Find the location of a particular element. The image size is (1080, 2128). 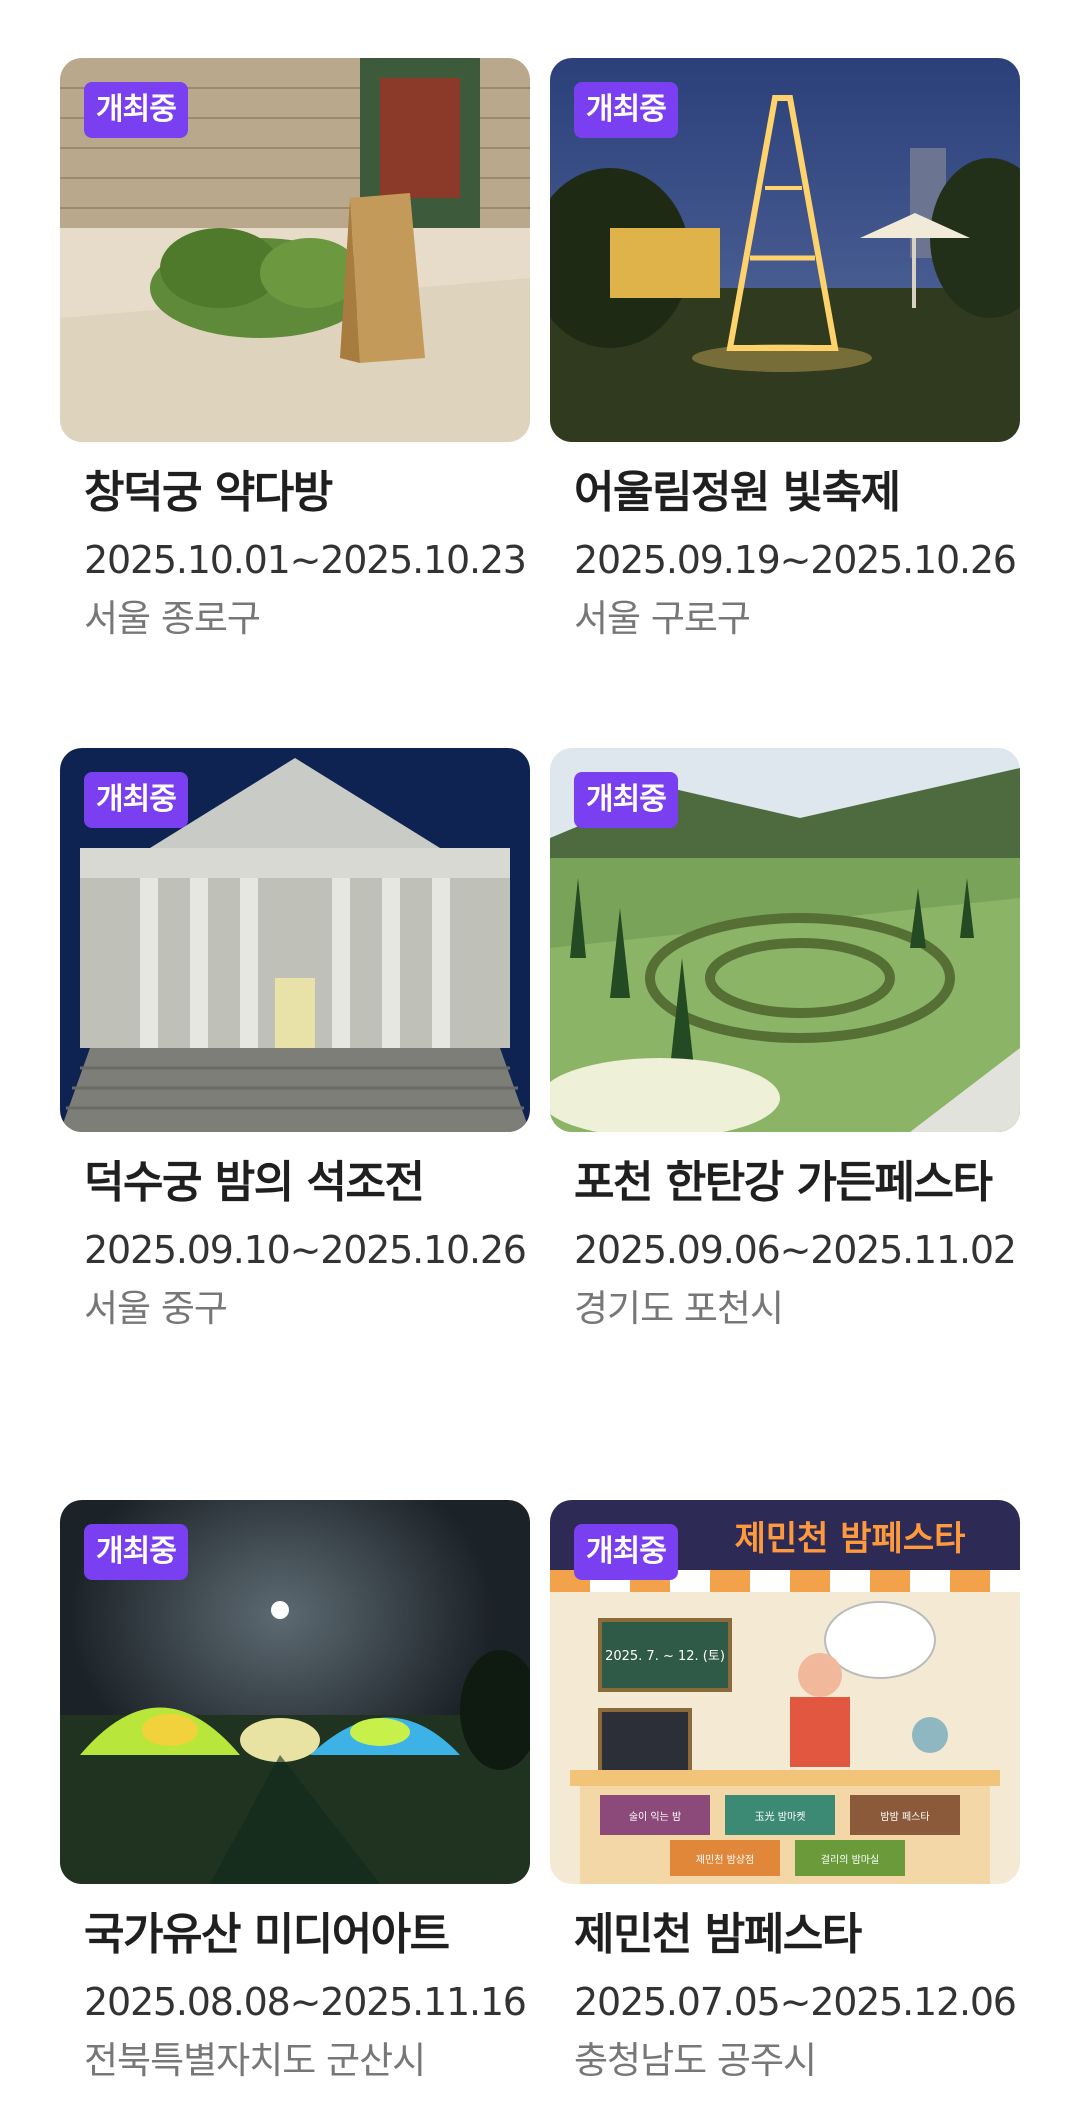

festival-region: 충청남도 공주시 is located at coordinates (695, 2060).